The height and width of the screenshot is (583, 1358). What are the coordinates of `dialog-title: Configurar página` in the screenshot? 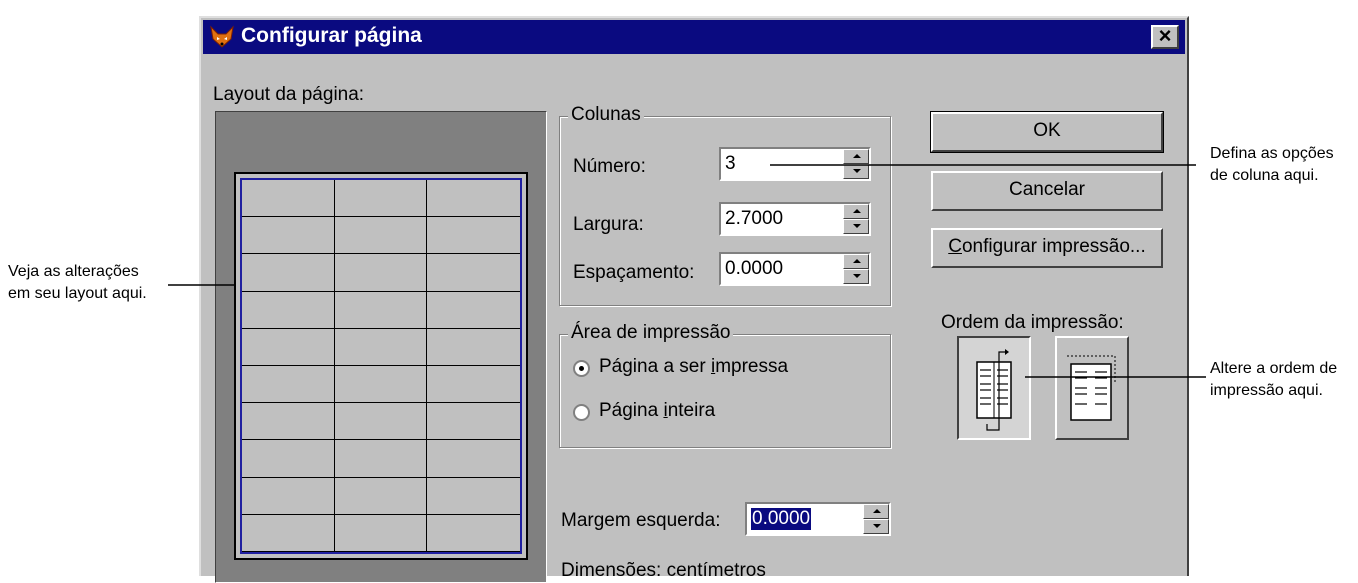 It's located at (331, 35).